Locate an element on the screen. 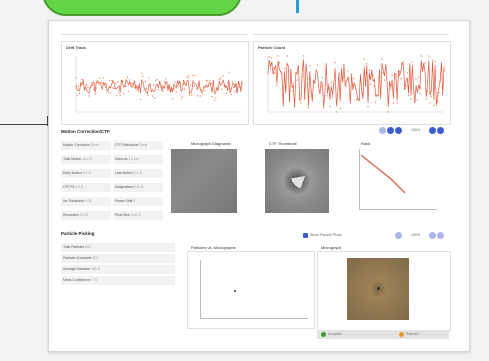 This screenshot has width=489, height=361. particle-count-svg is located at coordinates (356, 84).